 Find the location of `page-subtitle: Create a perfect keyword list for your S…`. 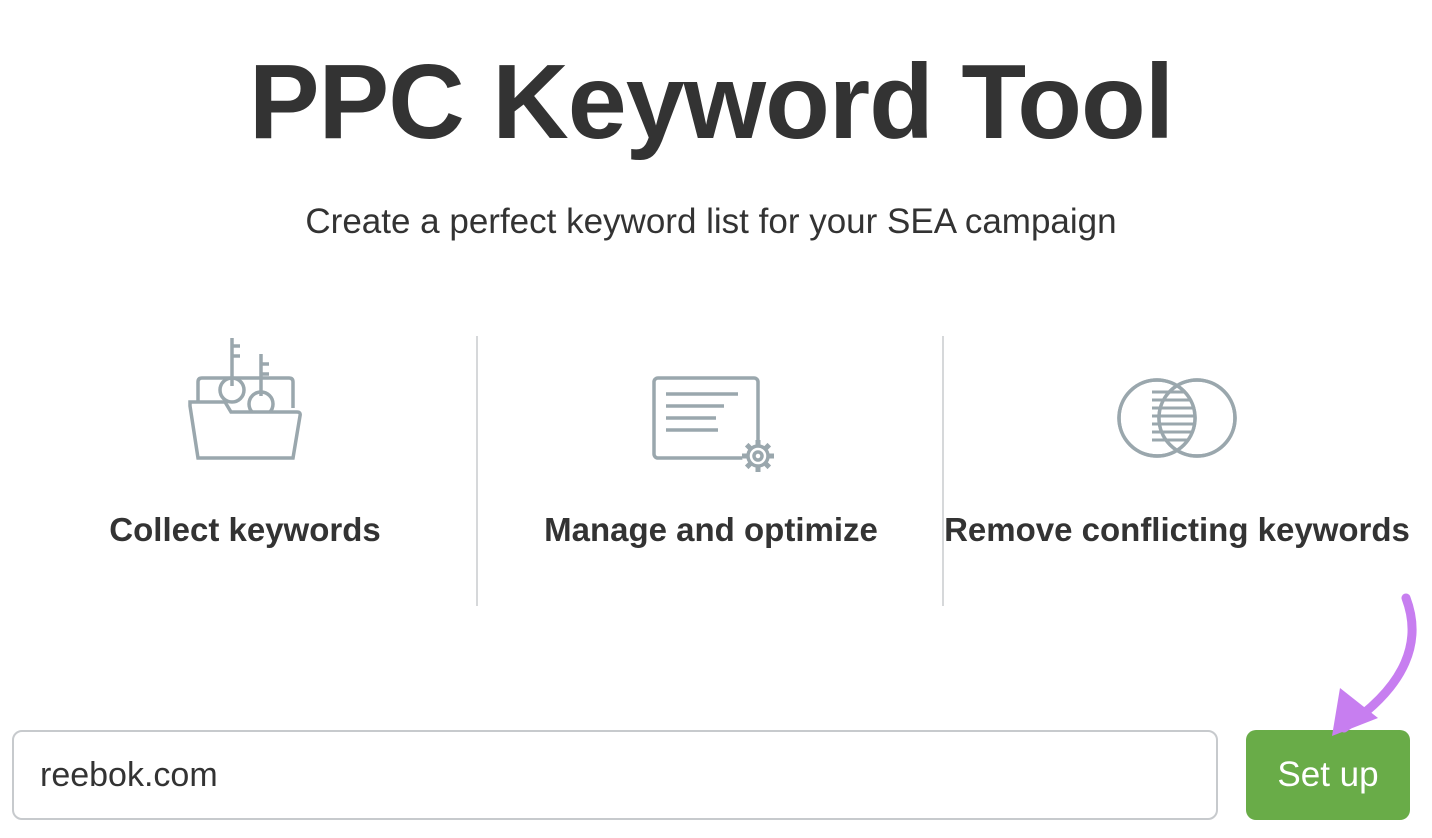

page-subtitle: Create a perfect keyword list for your S… is located at coordinates (711, 221).